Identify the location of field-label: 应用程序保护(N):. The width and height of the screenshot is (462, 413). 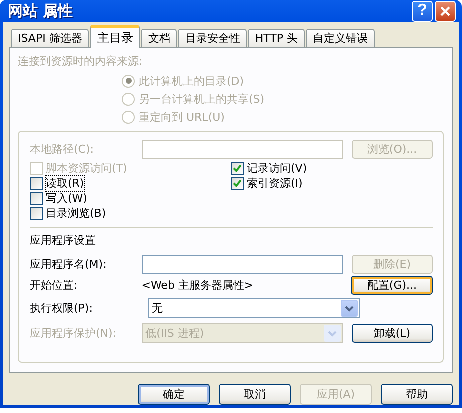
(74, 333).